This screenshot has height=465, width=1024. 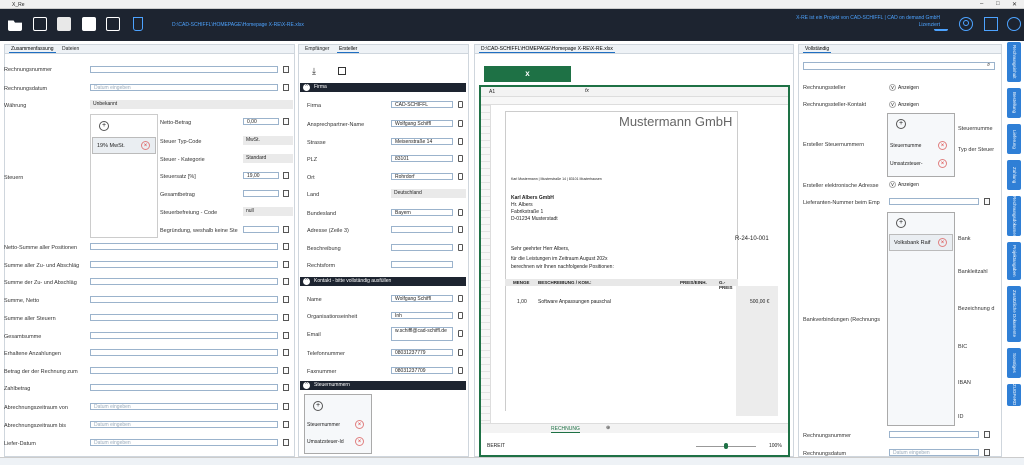 I want to click on add-sheet-icon: ⊕, so click(x=608, y=428).